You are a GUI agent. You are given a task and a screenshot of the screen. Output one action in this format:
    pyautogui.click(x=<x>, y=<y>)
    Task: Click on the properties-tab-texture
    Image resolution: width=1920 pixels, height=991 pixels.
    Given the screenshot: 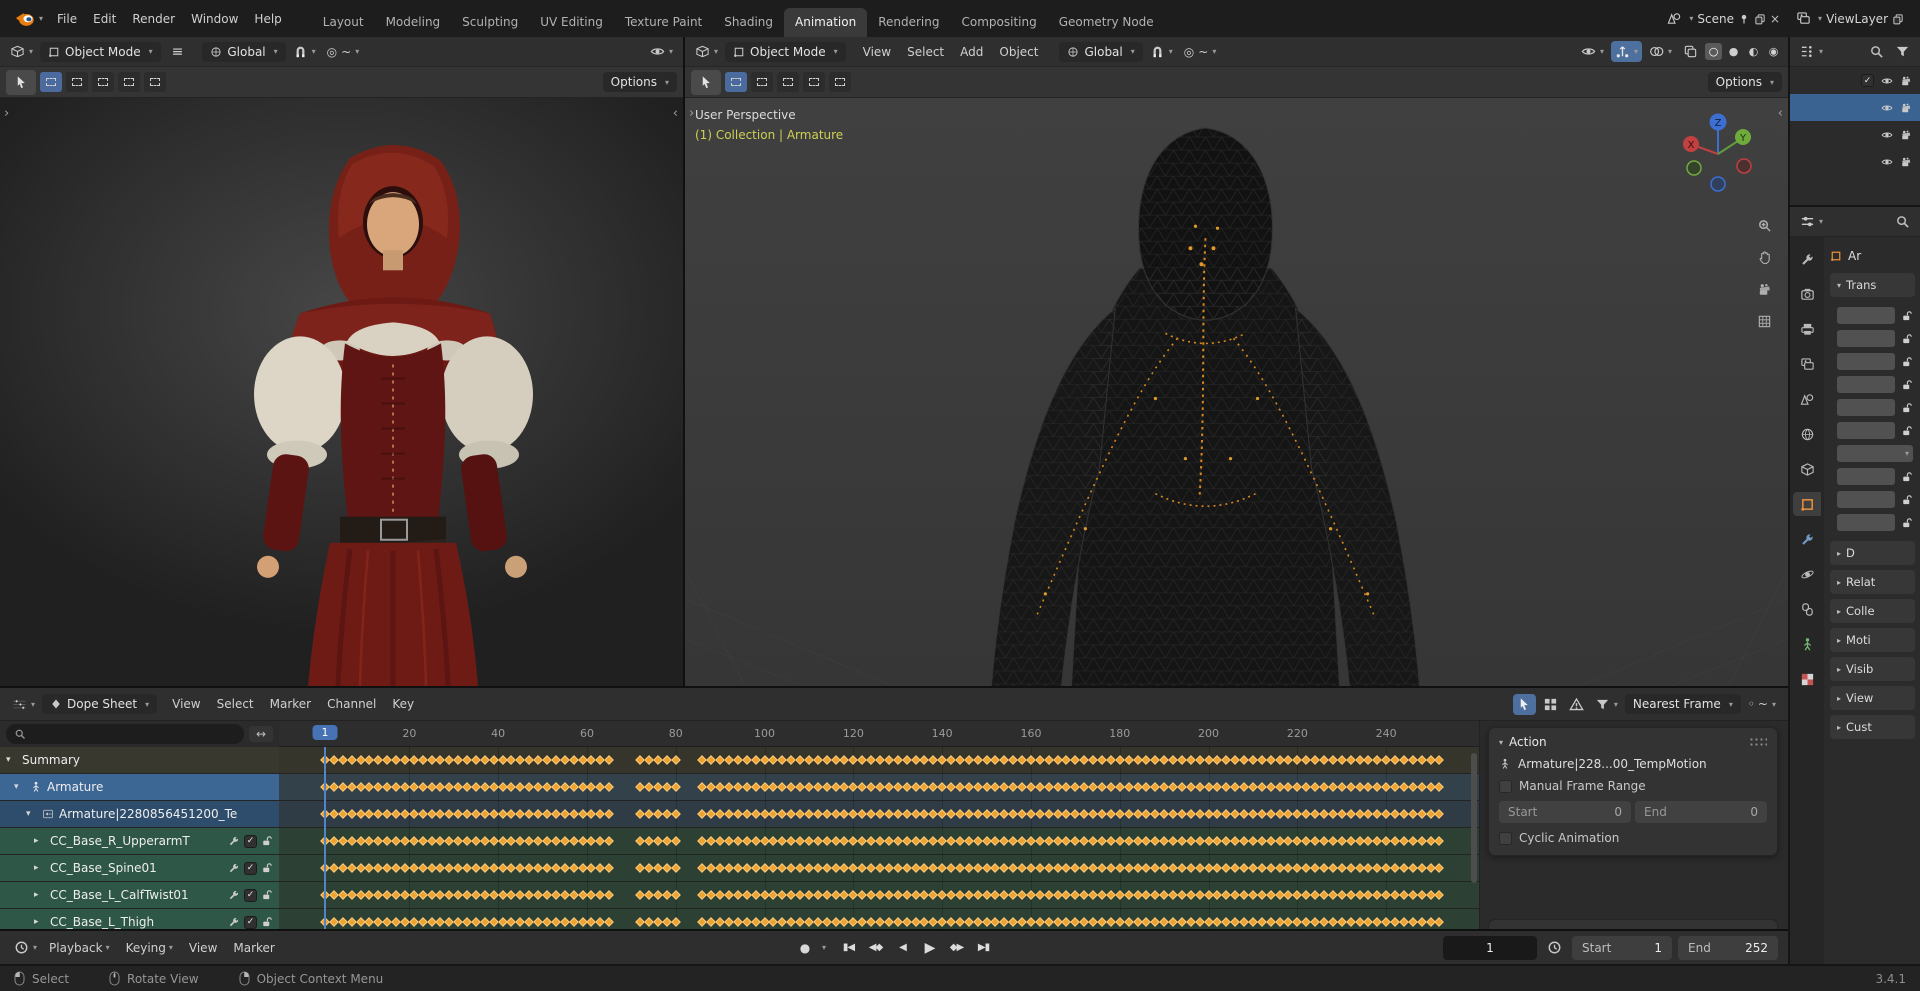 What is the action you would take?
    pyautogui.click(x=1807, y=679)
    